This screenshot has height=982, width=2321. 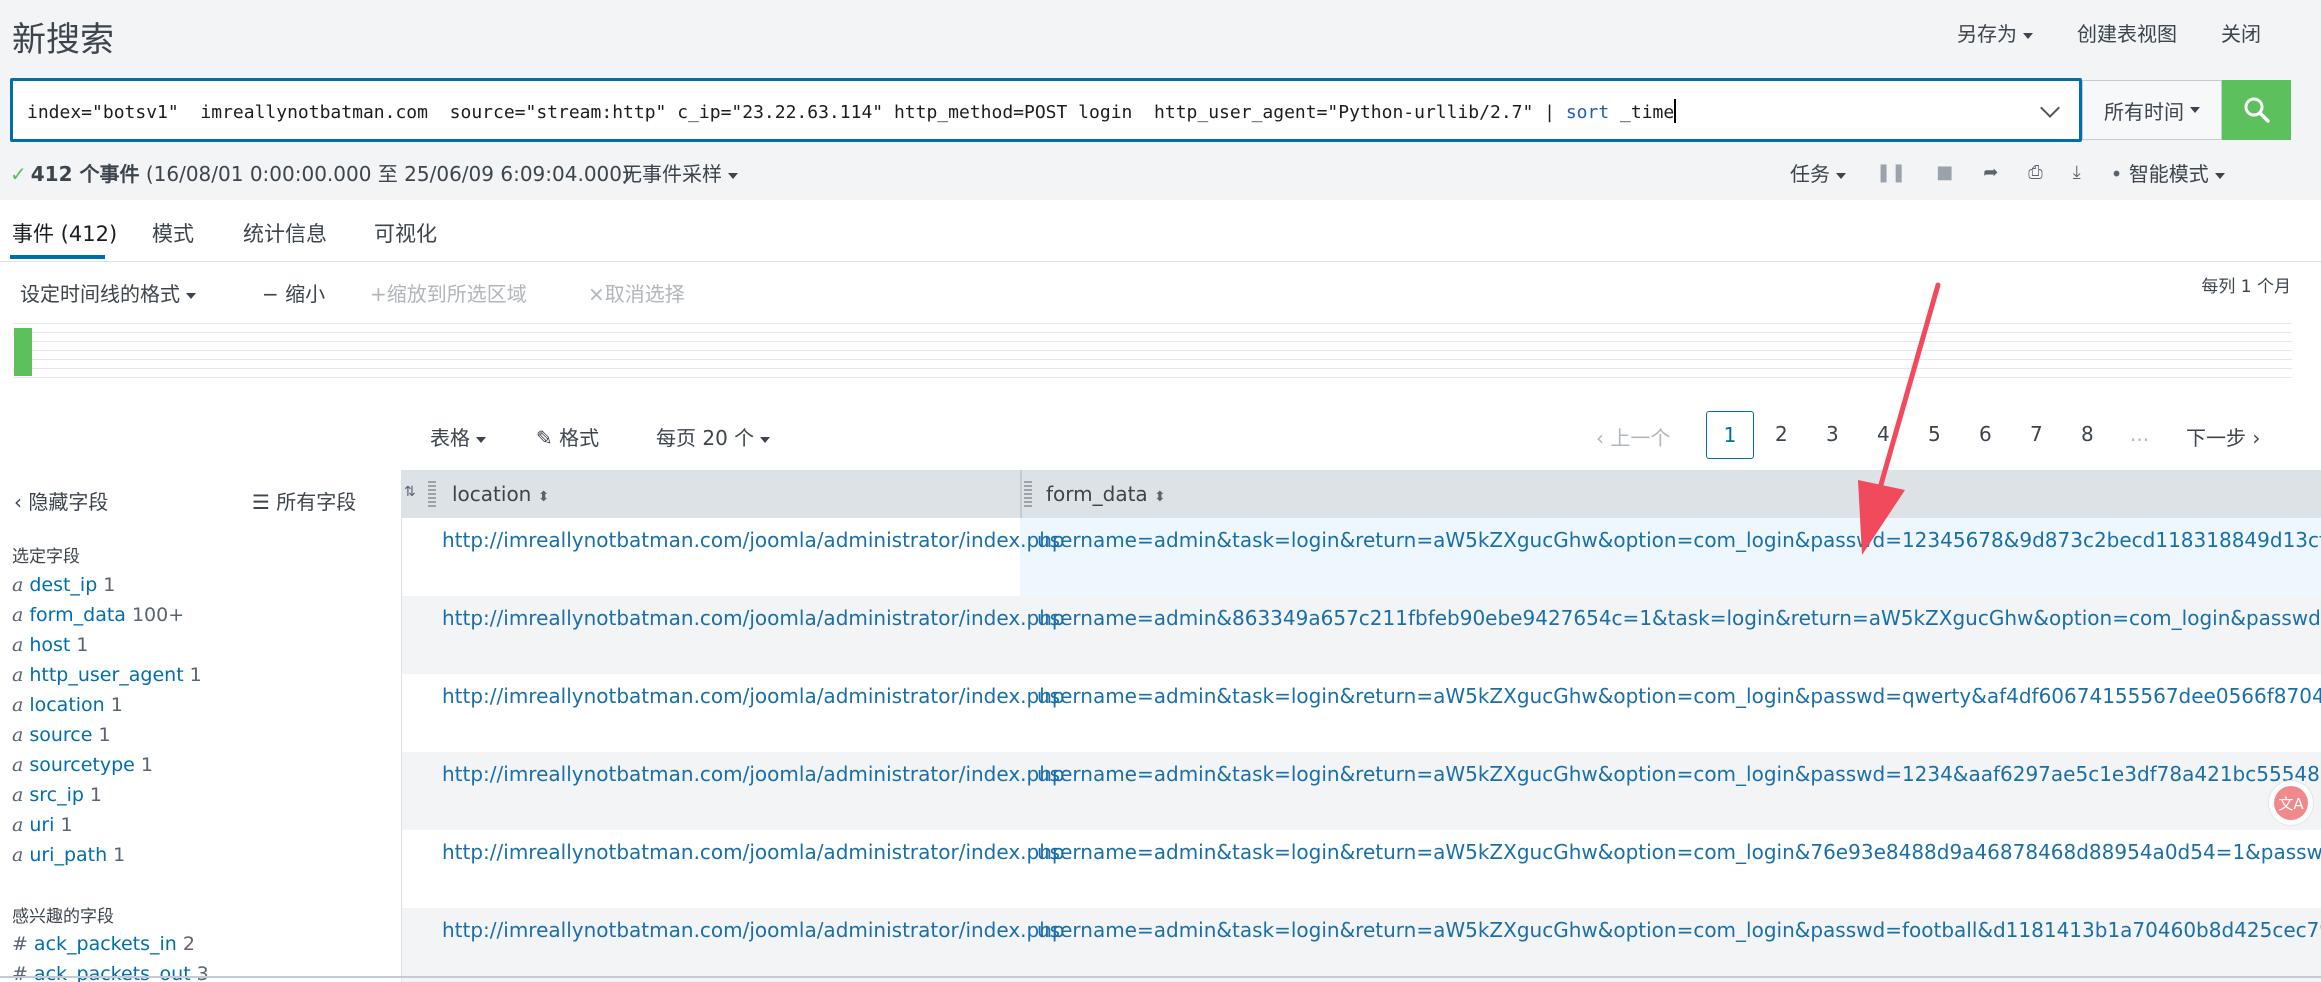 What do you see at coordinates (1934, 434) in the screenshot?
I see `page-5-button: 5` at bounding box center [1934, 434].